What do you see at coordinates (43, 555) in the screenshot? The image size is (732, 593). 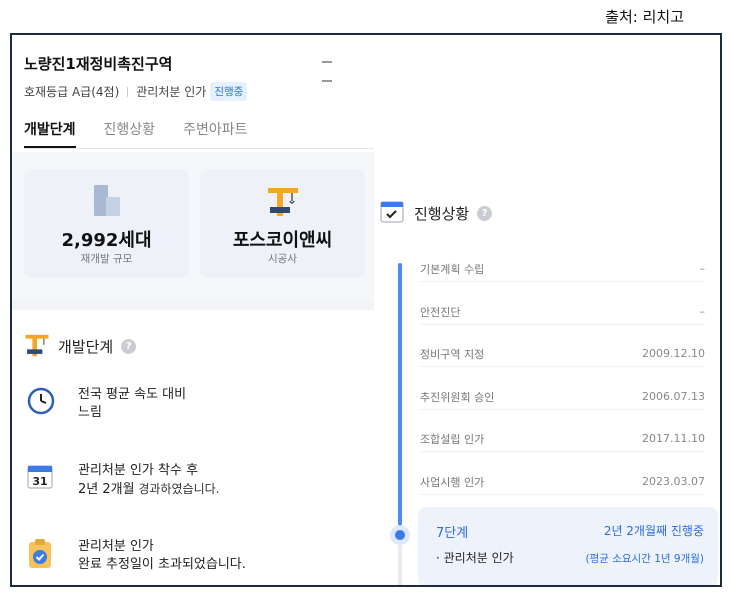 I see `clipboard-check-icon` at bounding box center [43, 555].